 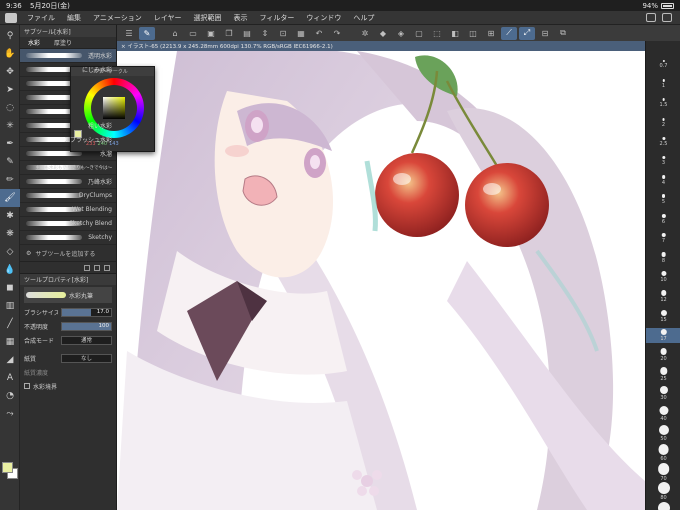 What do you see at coordinates (10, 360) in the screenshot?
I see `ruler-tool-icon: ◢` at bounding box center [10, 360].